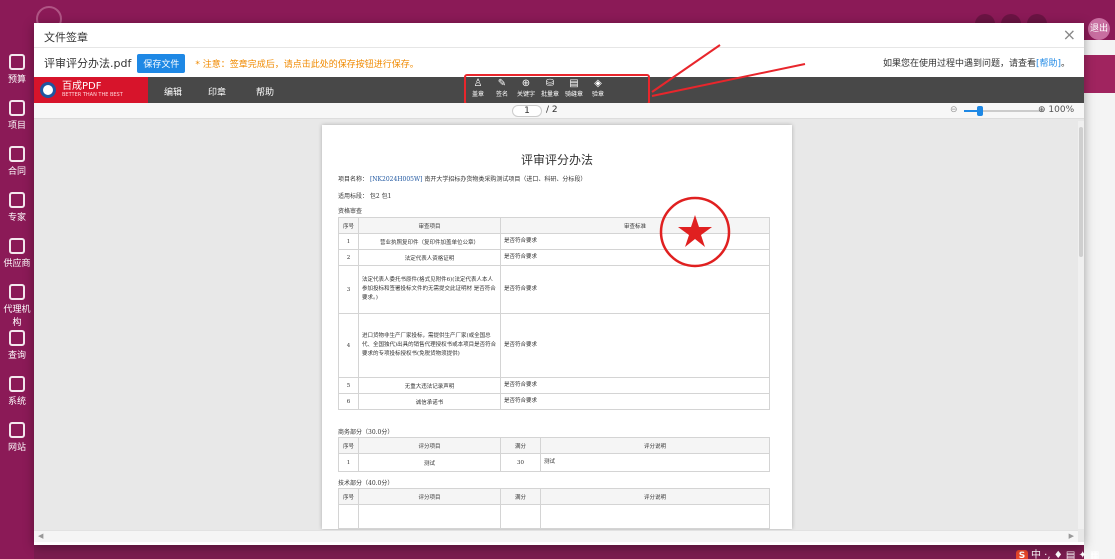  I want to click on sidebar-item-label: 预算, so click(16, 80).